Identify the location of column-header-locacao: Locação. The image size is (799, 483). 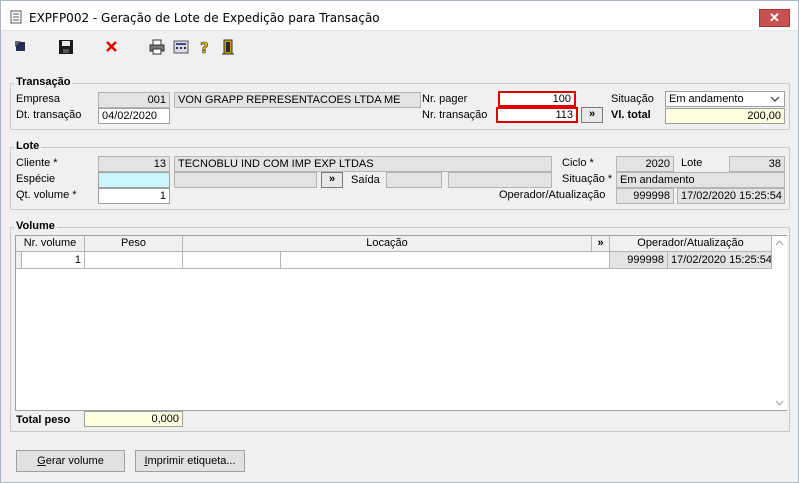
(387, 244).